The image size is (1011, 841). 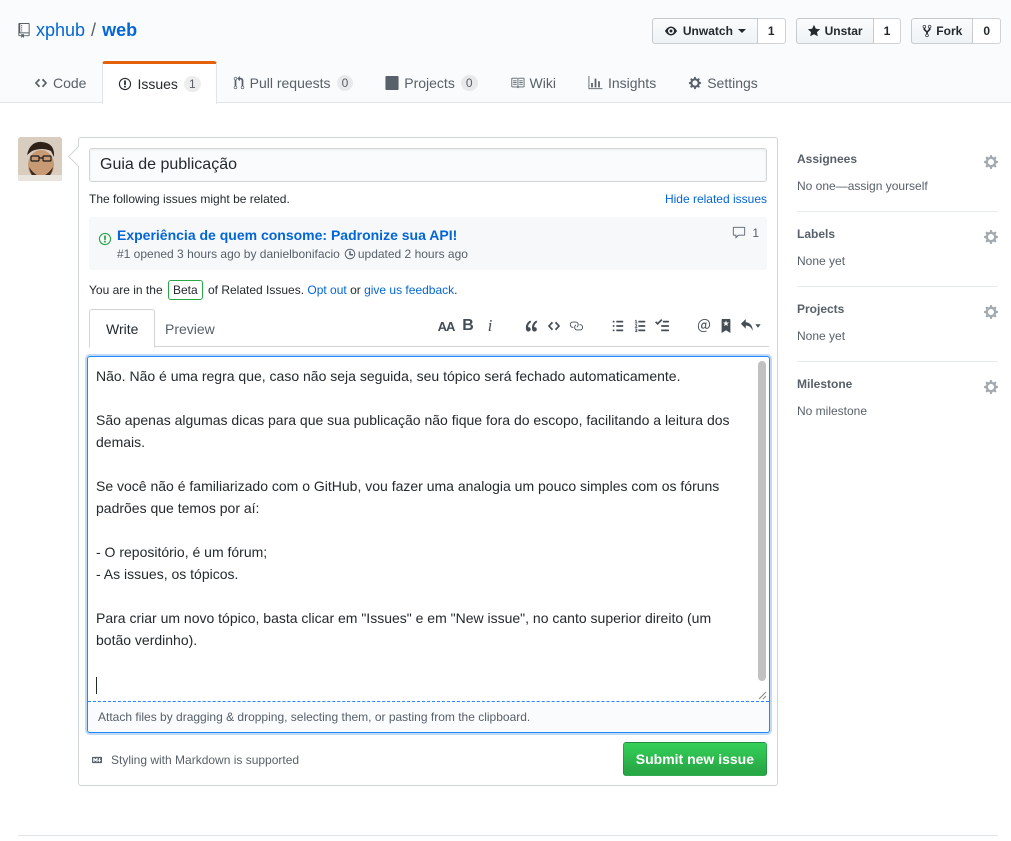 I want to click on related-issue-comments: 1, so click(x=745, y=233).